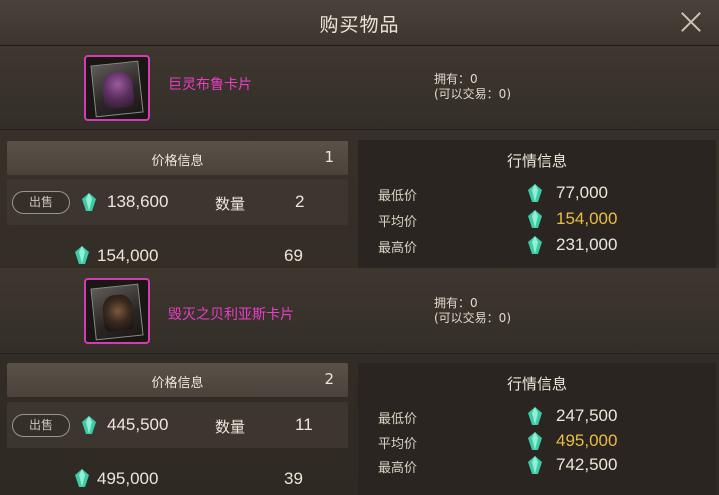  Describe the element at coordinates (210, 85) in the screenshot. I see `item-name: 巨灵布鲁卡片` at that location.